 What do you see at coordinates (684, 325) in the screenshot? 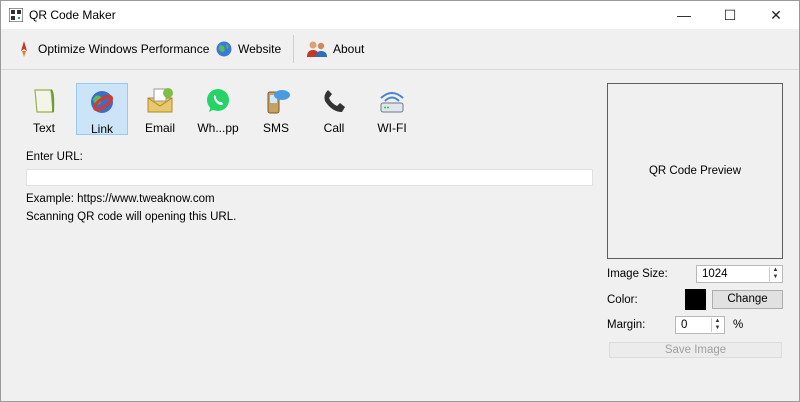
I see `margin-value: 0` at bounding box center [684, 325].